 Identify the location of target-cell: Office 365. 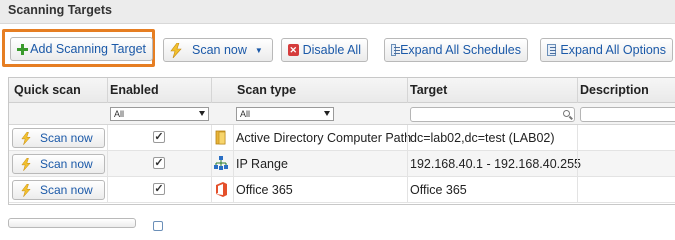
(438, 190).